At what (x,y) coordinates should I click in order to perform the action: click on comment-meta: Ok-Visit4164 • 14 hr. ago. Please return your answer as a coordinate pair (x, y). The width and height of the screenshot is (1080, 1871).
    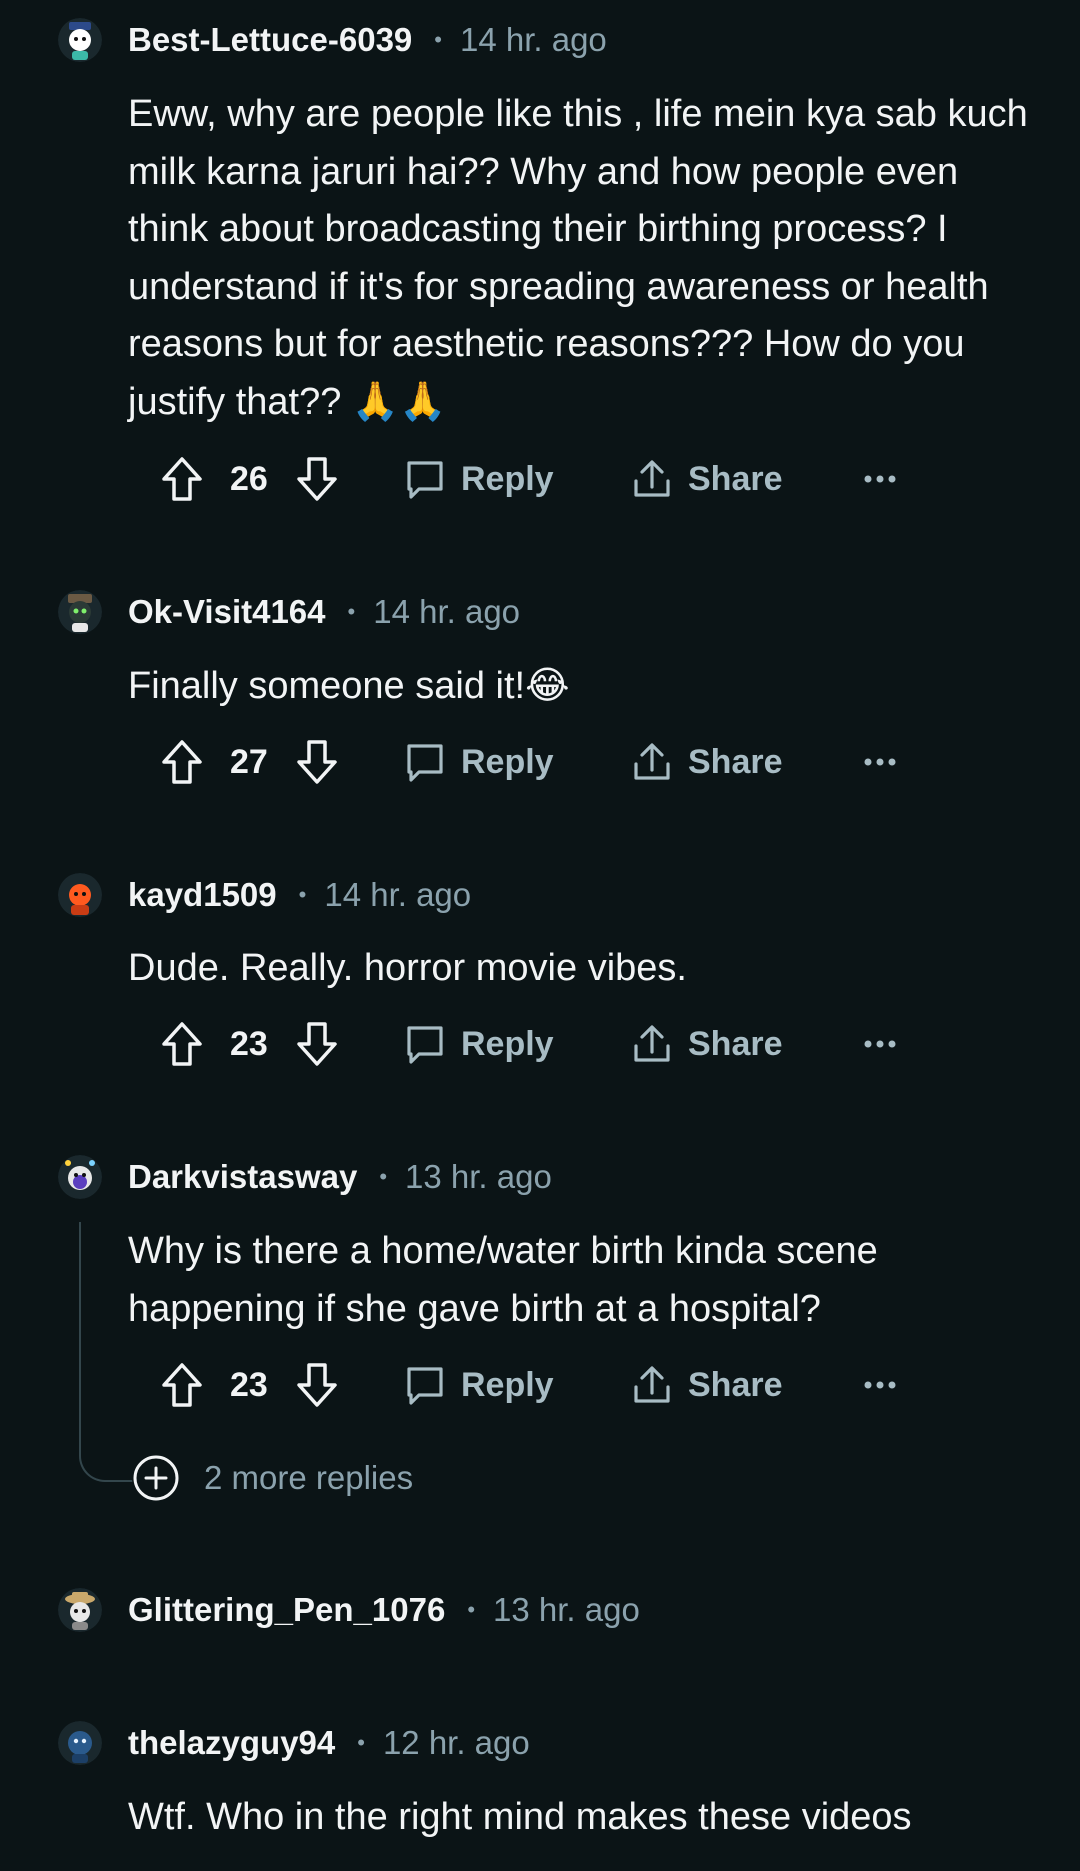
    Looking at the image, I should click on (324, 612).